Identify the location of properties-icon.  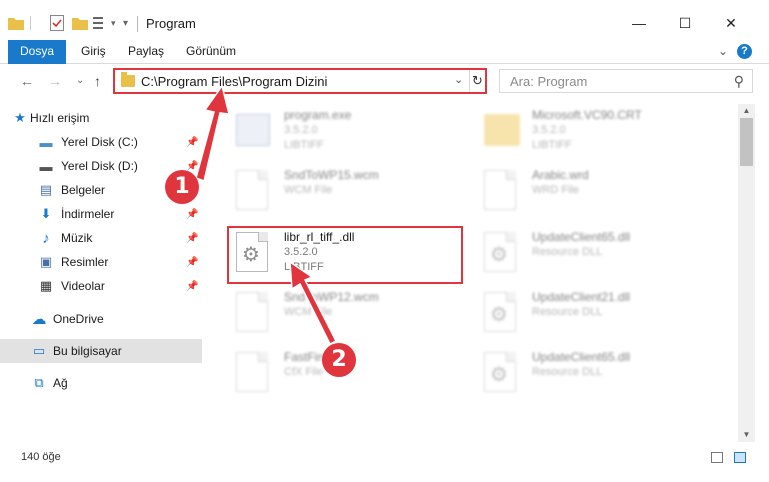
(57, 23).